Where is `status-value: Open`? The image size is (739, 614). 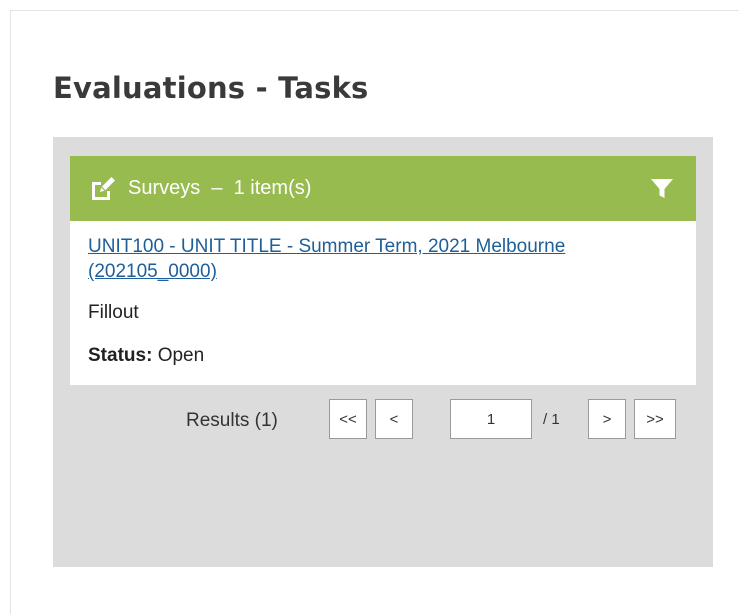
status-value: Open is located at coordinates (181, 355).